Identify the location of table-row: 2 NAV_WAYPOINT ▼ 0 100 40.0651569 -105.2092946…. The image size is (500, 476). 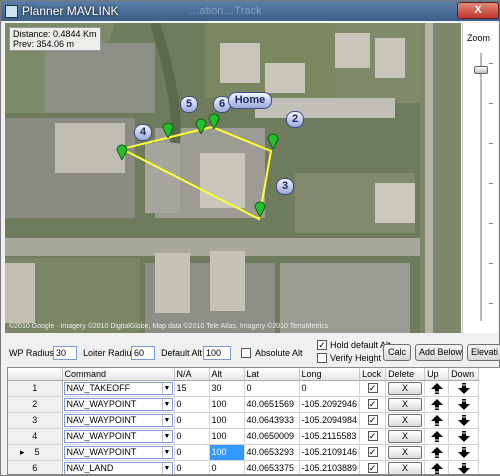
(244, 404).